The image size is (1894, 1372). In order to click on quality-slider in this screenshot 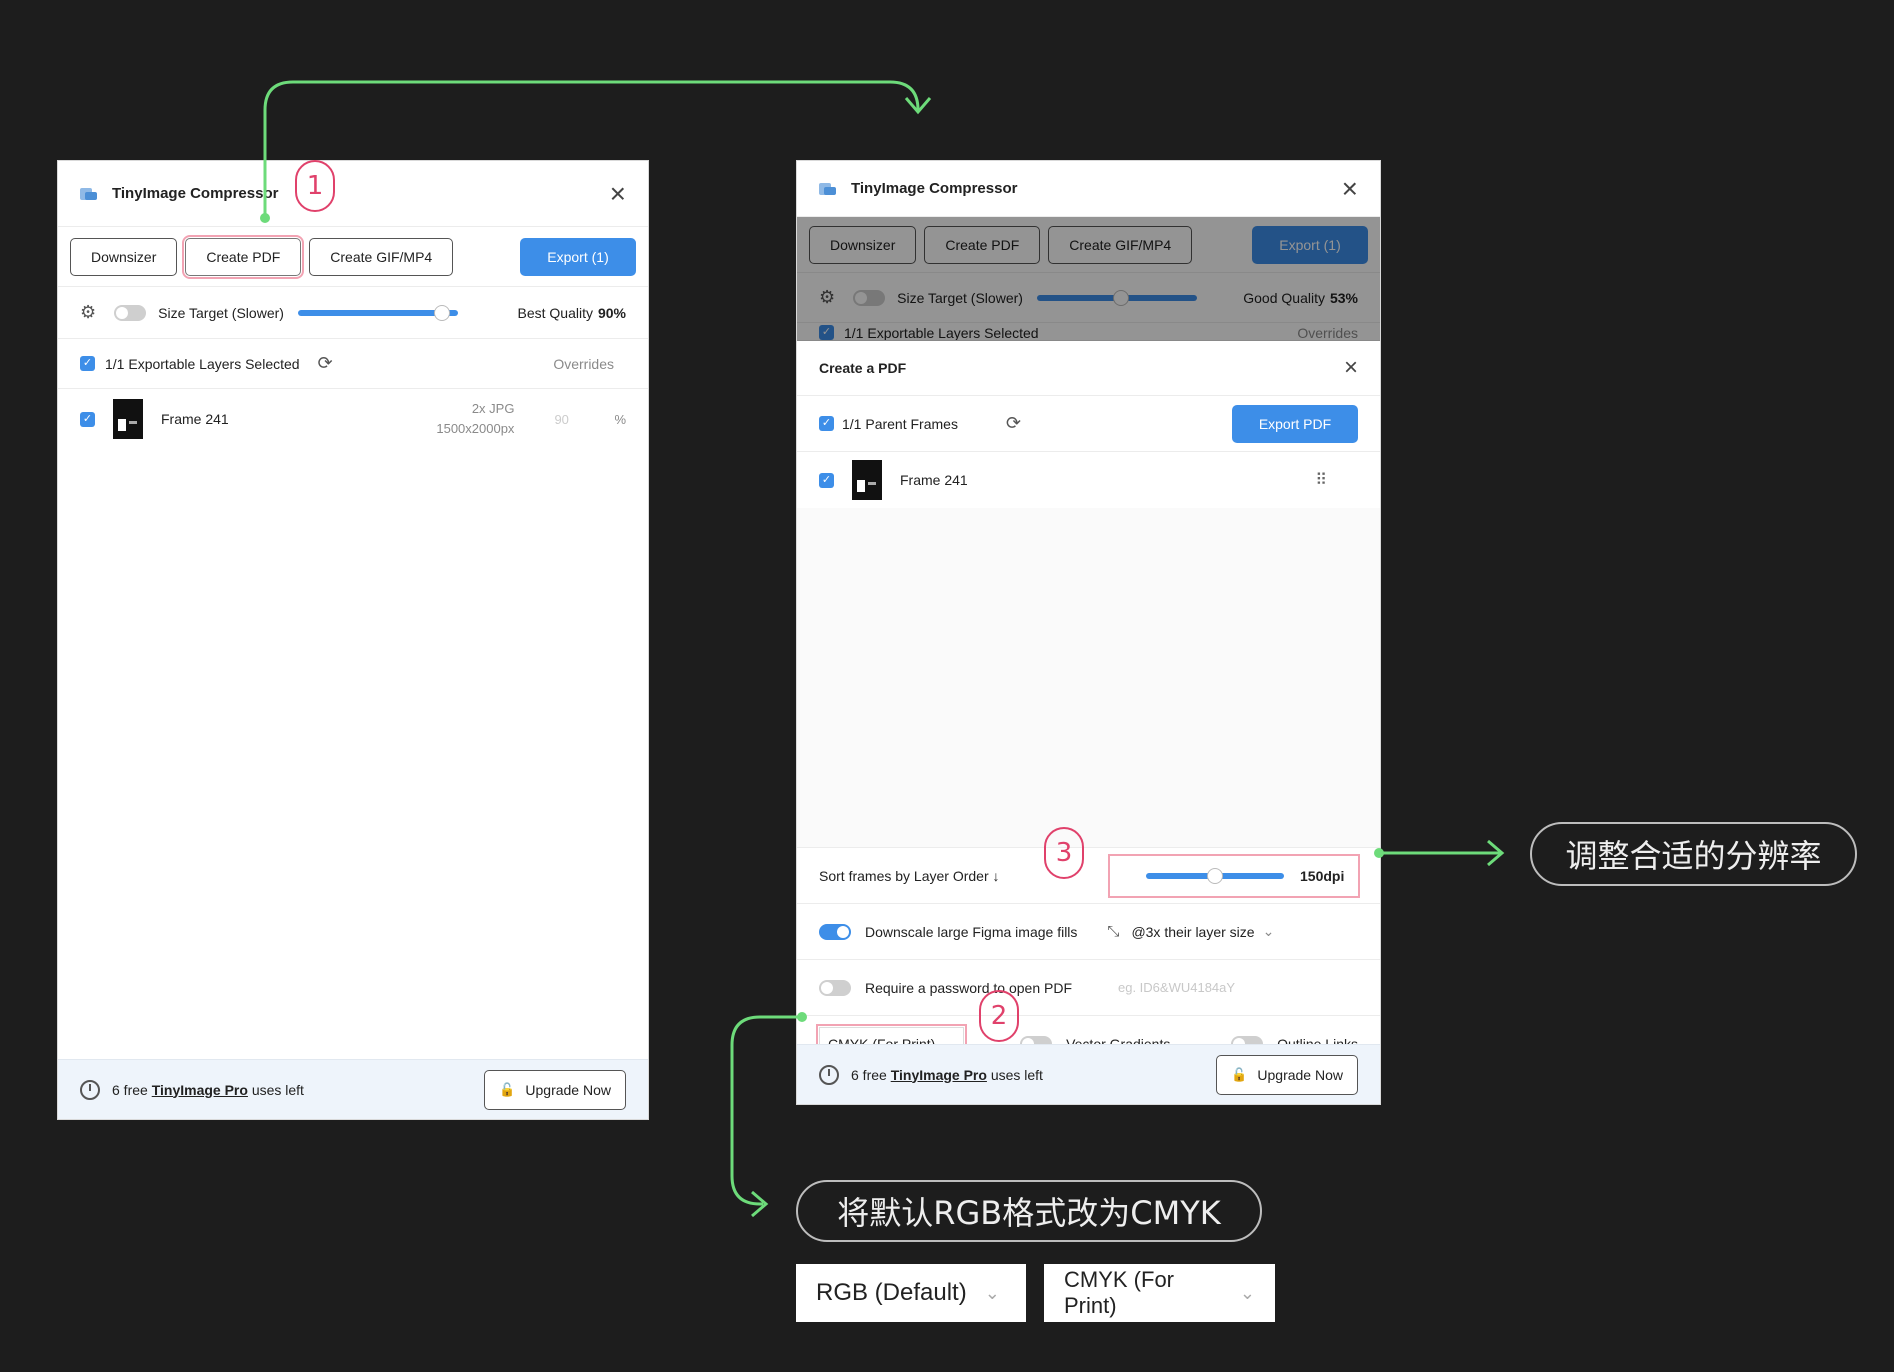, I will do `click(377, 312)`.